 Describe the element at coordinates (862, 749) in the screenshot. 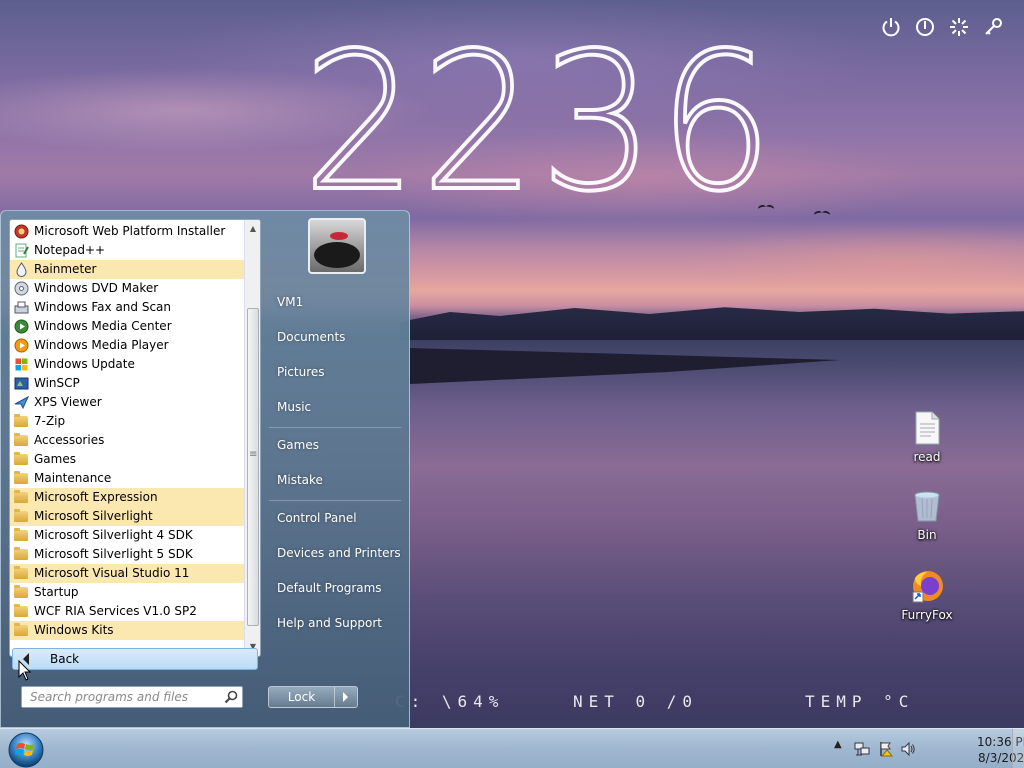

I see `network-icon` at that location.